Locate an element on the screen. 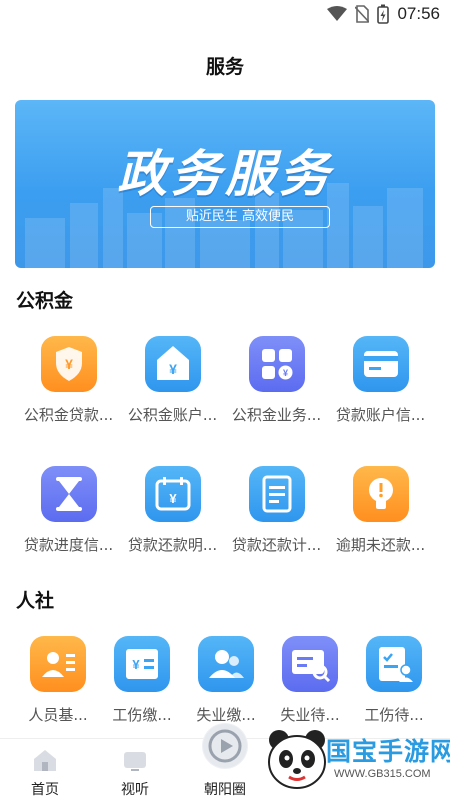 This screenshot has height=800, width=450. grid-apps-icon: ¥ is located at coordinates (276, 364).